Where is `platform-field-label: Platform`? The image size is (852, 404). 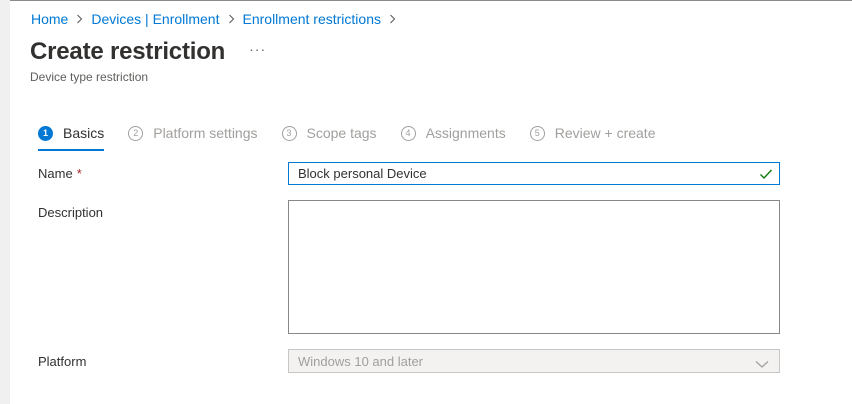
platform-field-label: Platform is located at coordinates (62, 361).